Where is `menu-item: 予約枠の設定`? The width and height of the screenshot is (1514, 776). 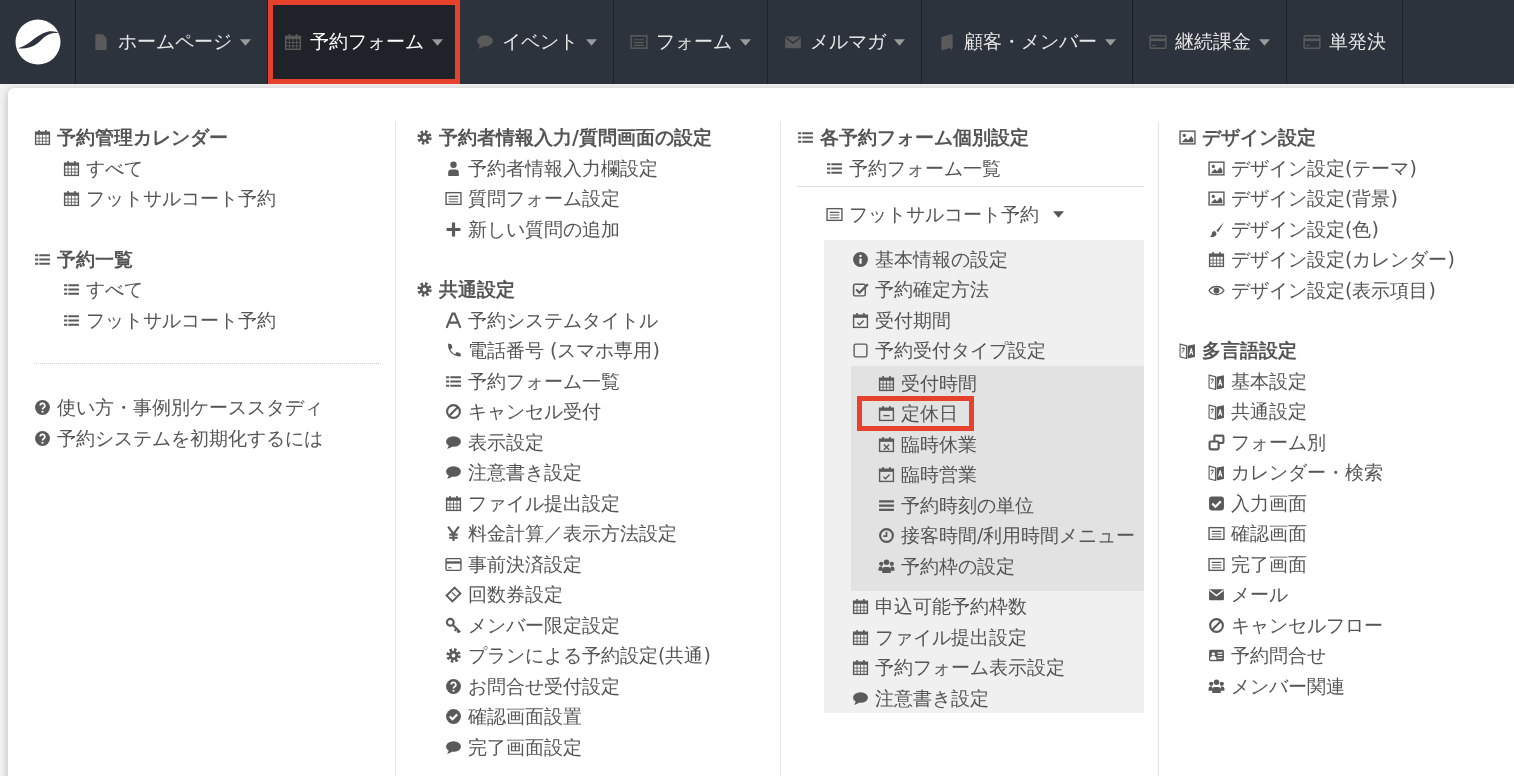 menu-item: 予約枠の設定 is located at coordinates (997, 565).